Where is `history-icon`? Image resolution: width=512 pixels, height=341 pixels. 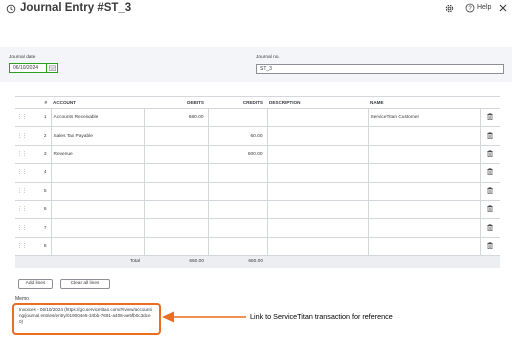
history-icon is located at coordinates (11, 9).